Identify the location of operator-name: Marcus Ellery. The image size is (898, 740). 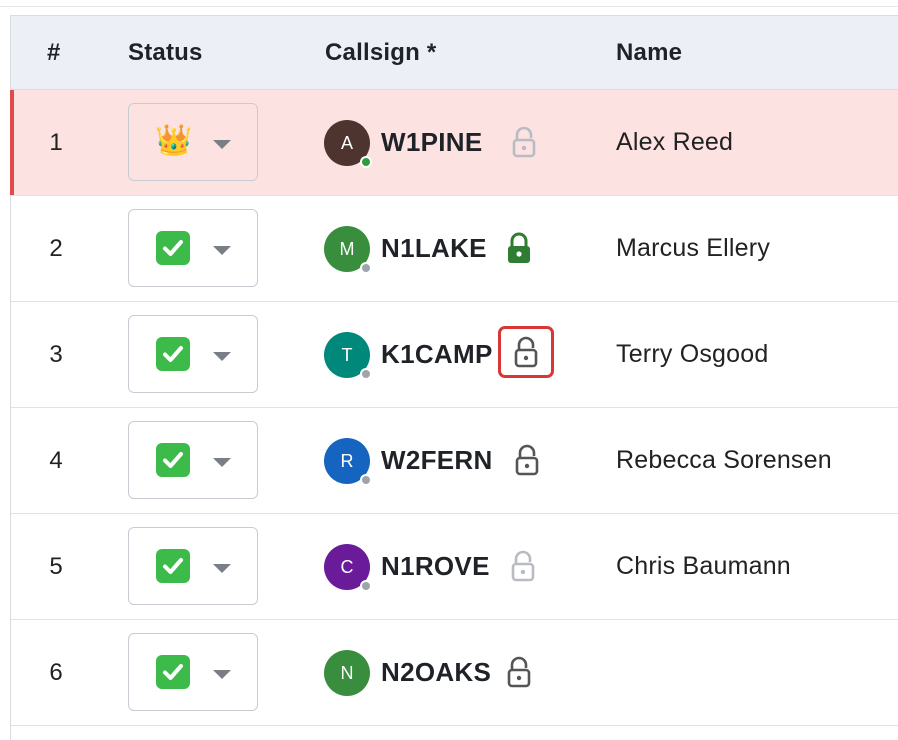
(693, 248).